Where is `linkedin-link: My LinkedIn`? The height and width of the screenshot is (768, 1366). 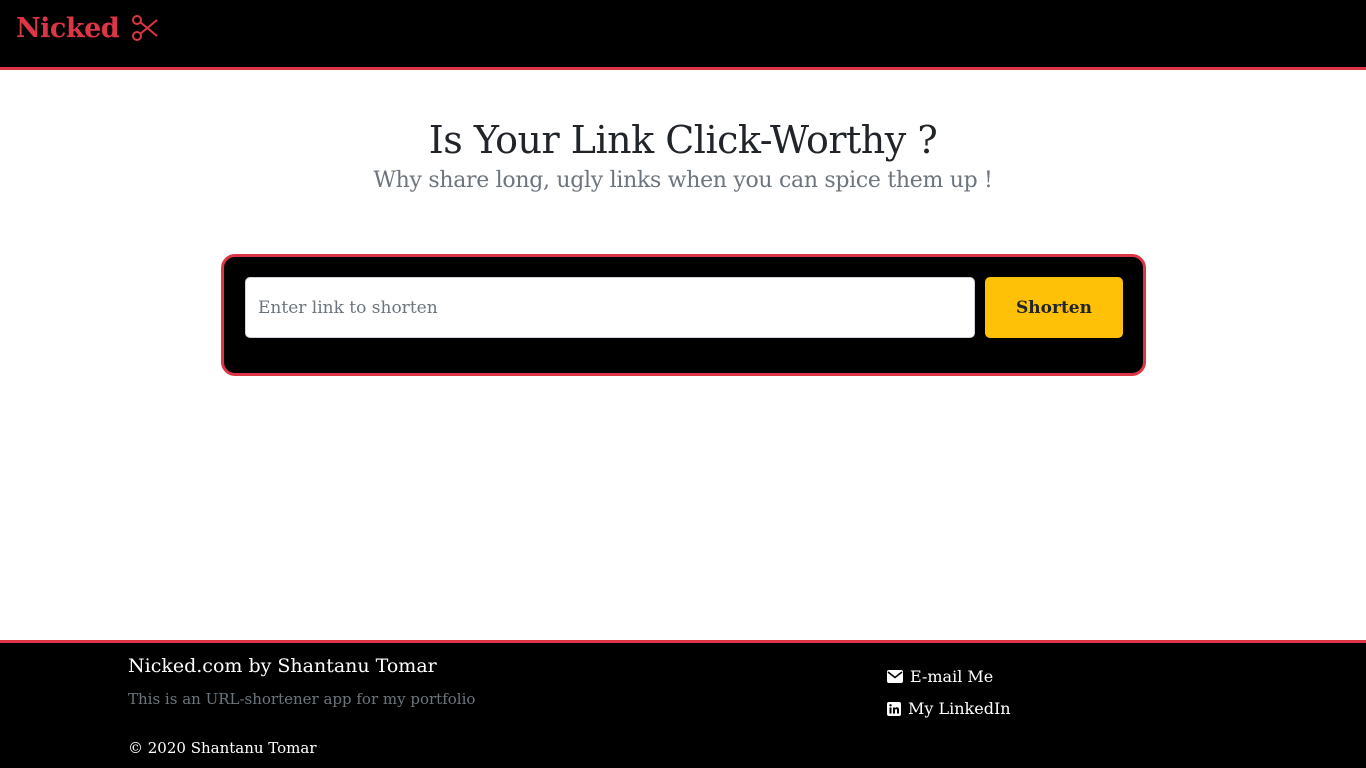
linkedin-link: My LinkedIn is located at coordinates (949, 708).